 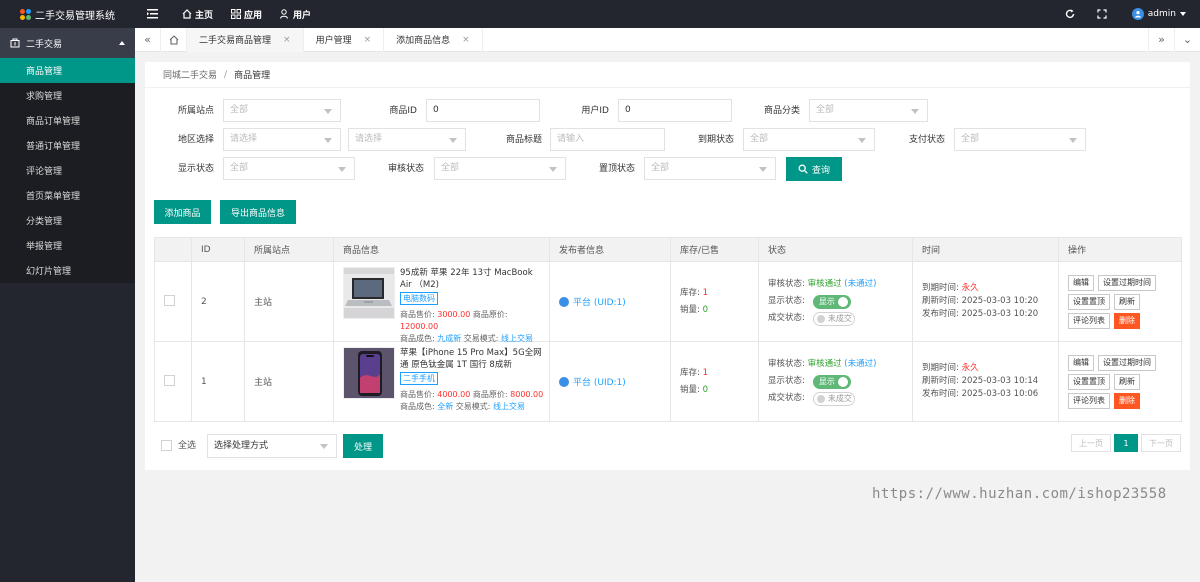 I want to click on price-label: 商品售价:, so click(x=417, y=394).